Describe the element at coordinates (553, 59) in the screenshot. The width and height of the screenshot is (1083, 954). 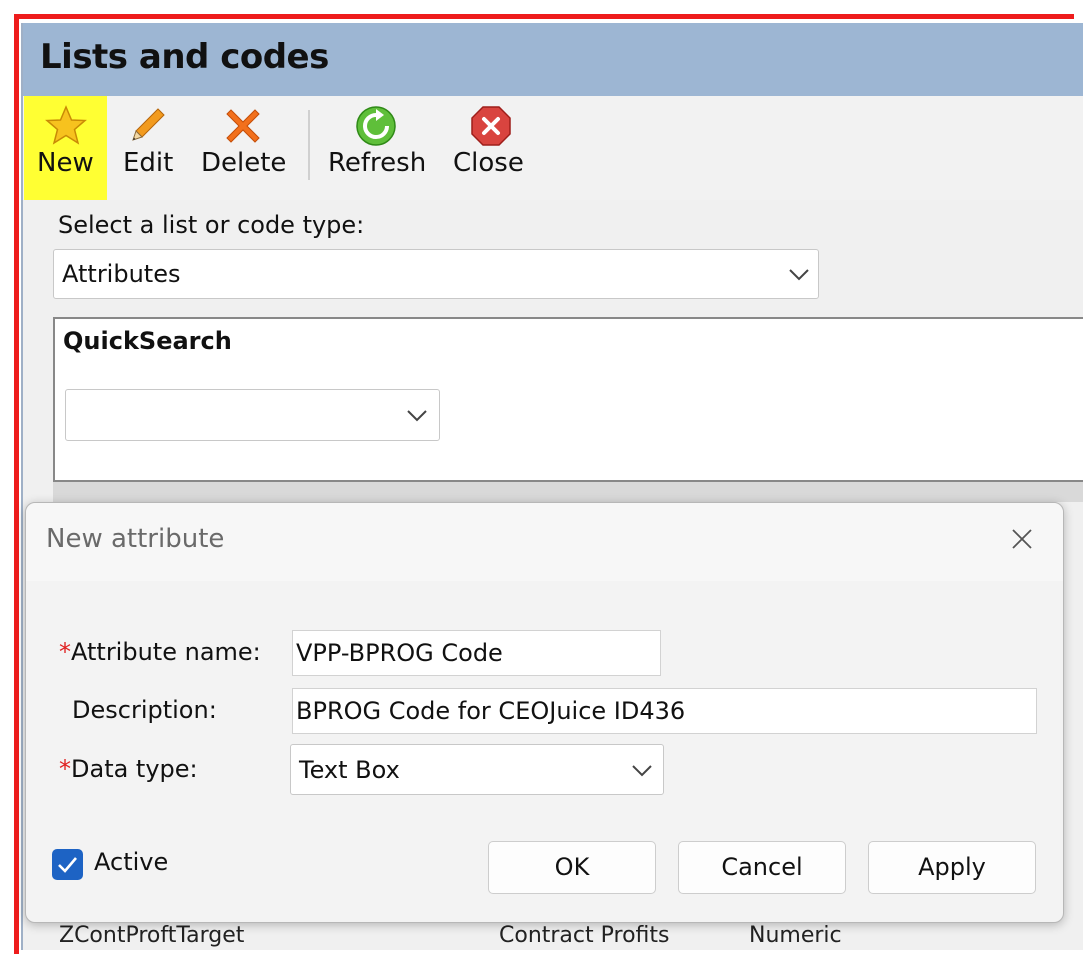
I see `title-bar: Lists and codes` at that location.